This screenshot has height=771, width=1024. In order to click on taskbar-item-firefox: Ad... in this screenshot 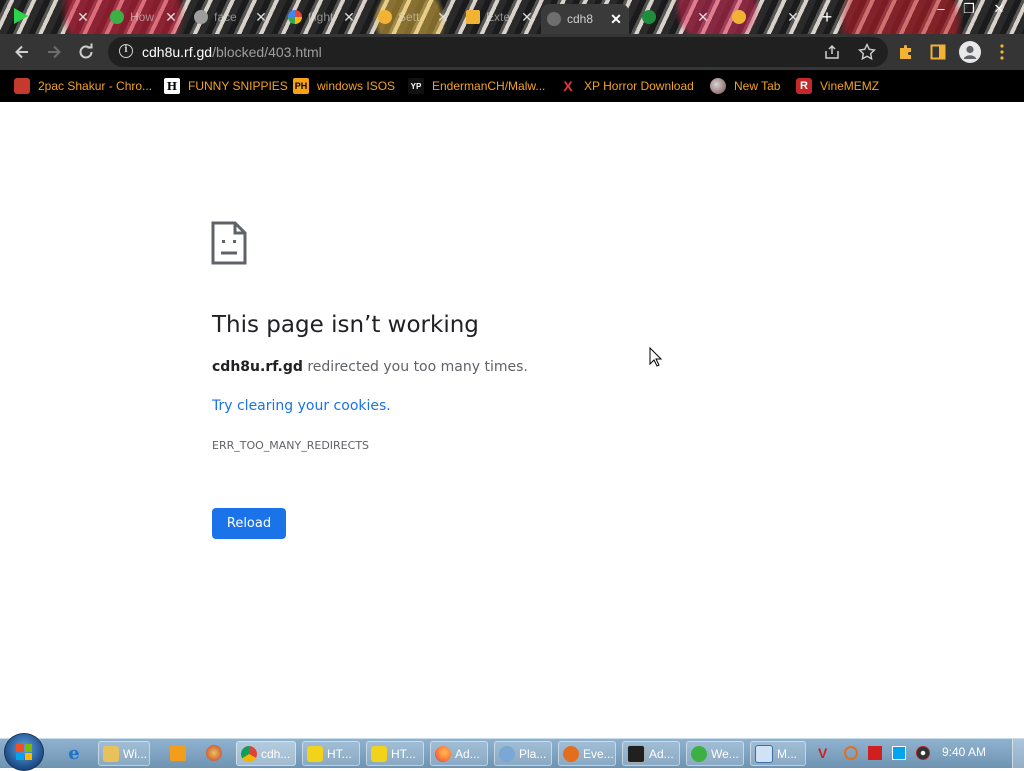, I will do `click(459, 753)`.